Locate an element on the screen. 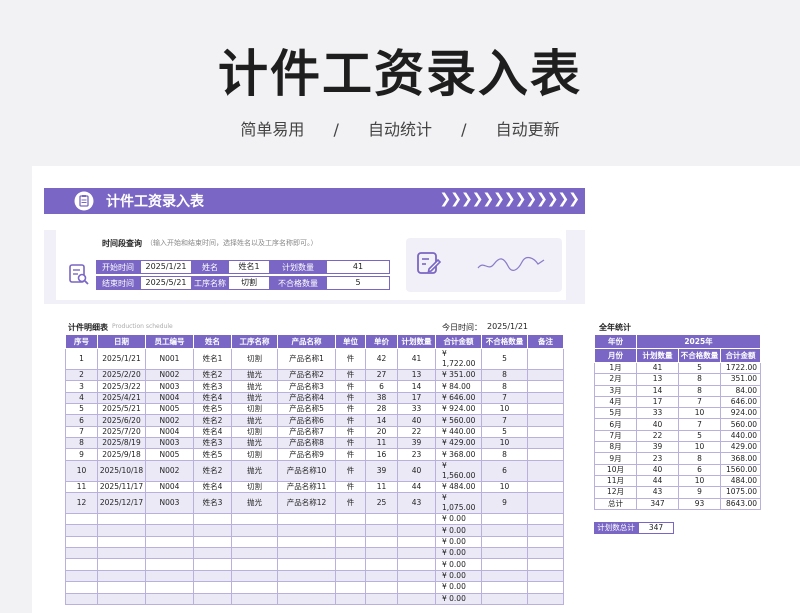 This screenshot has width=800, height=613. table-cell: ¥ 429.00 is located at coordinates (458, 443).